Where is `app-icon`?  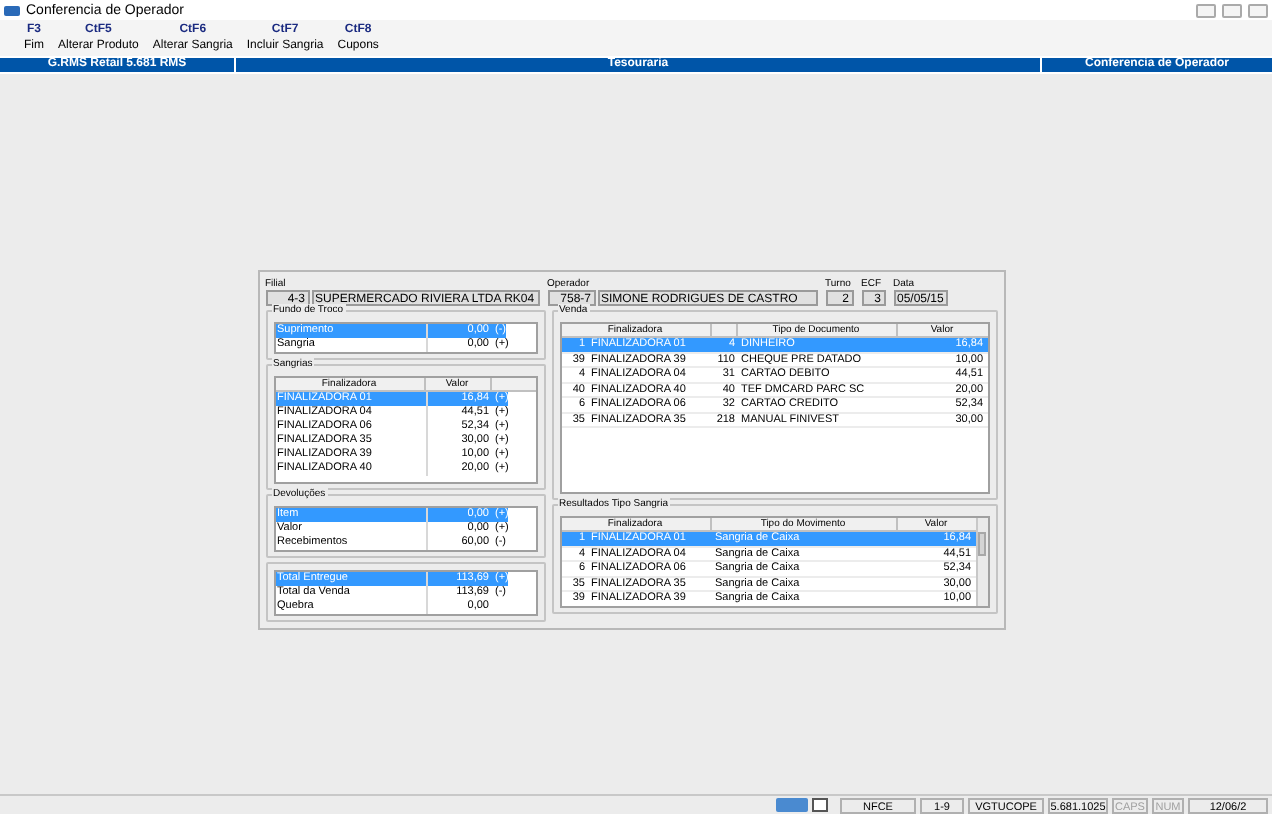 app-icon is located at coordinates (12, 10).